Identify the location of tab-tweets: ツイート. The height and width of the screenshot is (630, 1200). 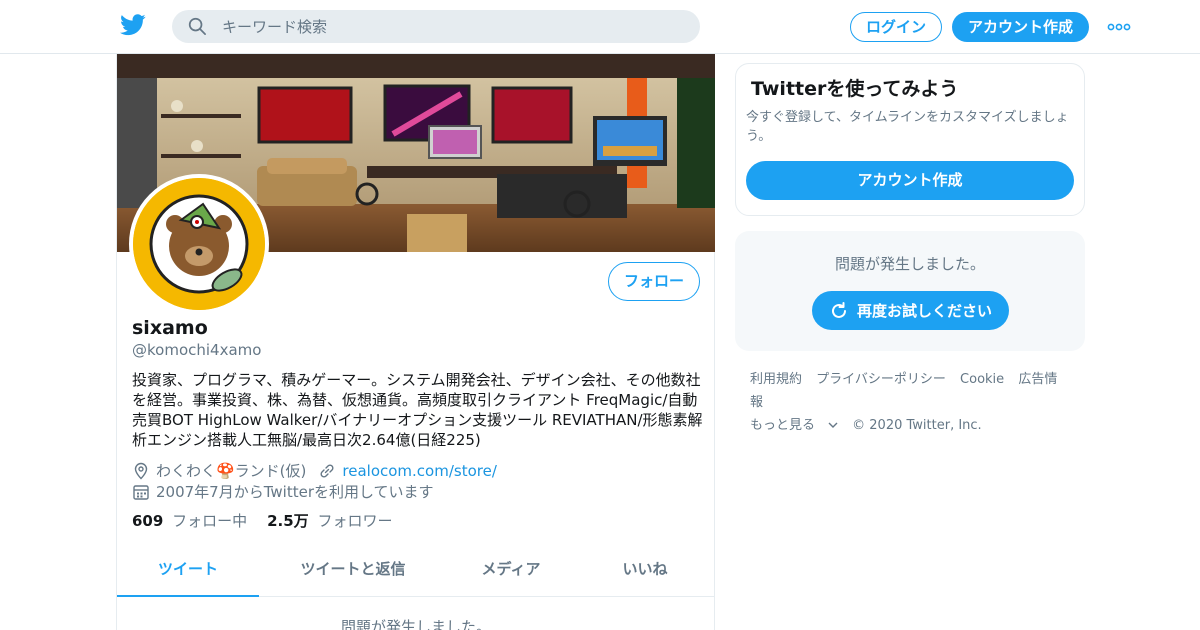
(188, 572).